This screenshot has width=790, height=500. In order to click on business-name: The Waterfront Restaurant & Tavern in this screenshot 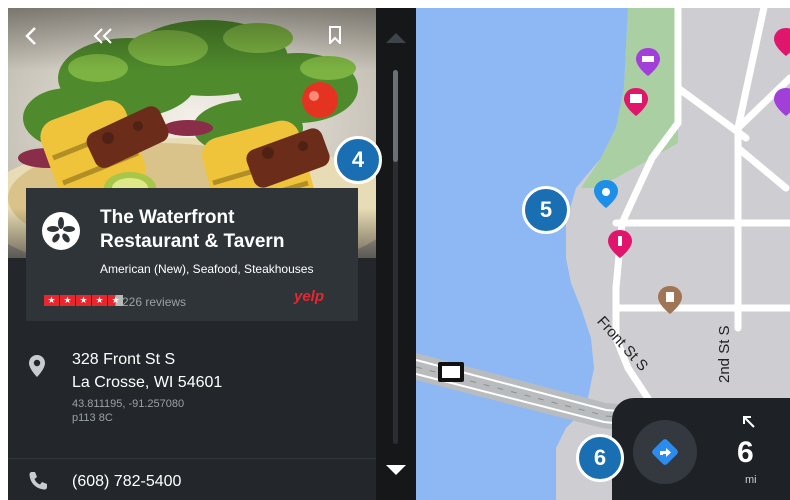, I will do `click(225, 230)`.